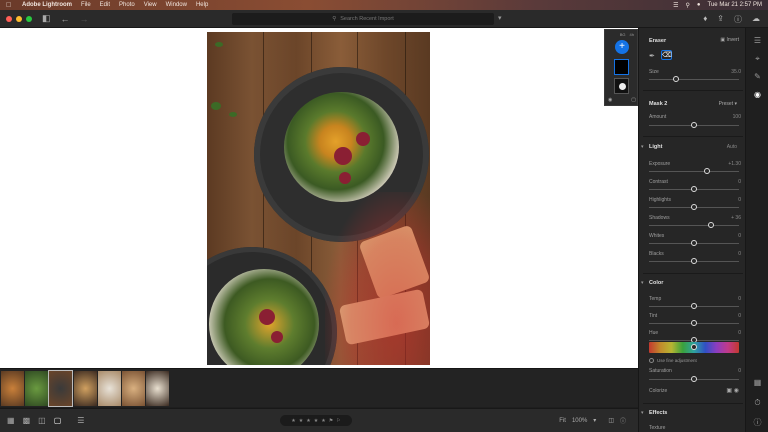 This screenshot has height=432, width=768. What do you see at coordinates (757, 422) in the screenshot?
I see `info-icon: ⓘ` at bounding box center [757, 422].